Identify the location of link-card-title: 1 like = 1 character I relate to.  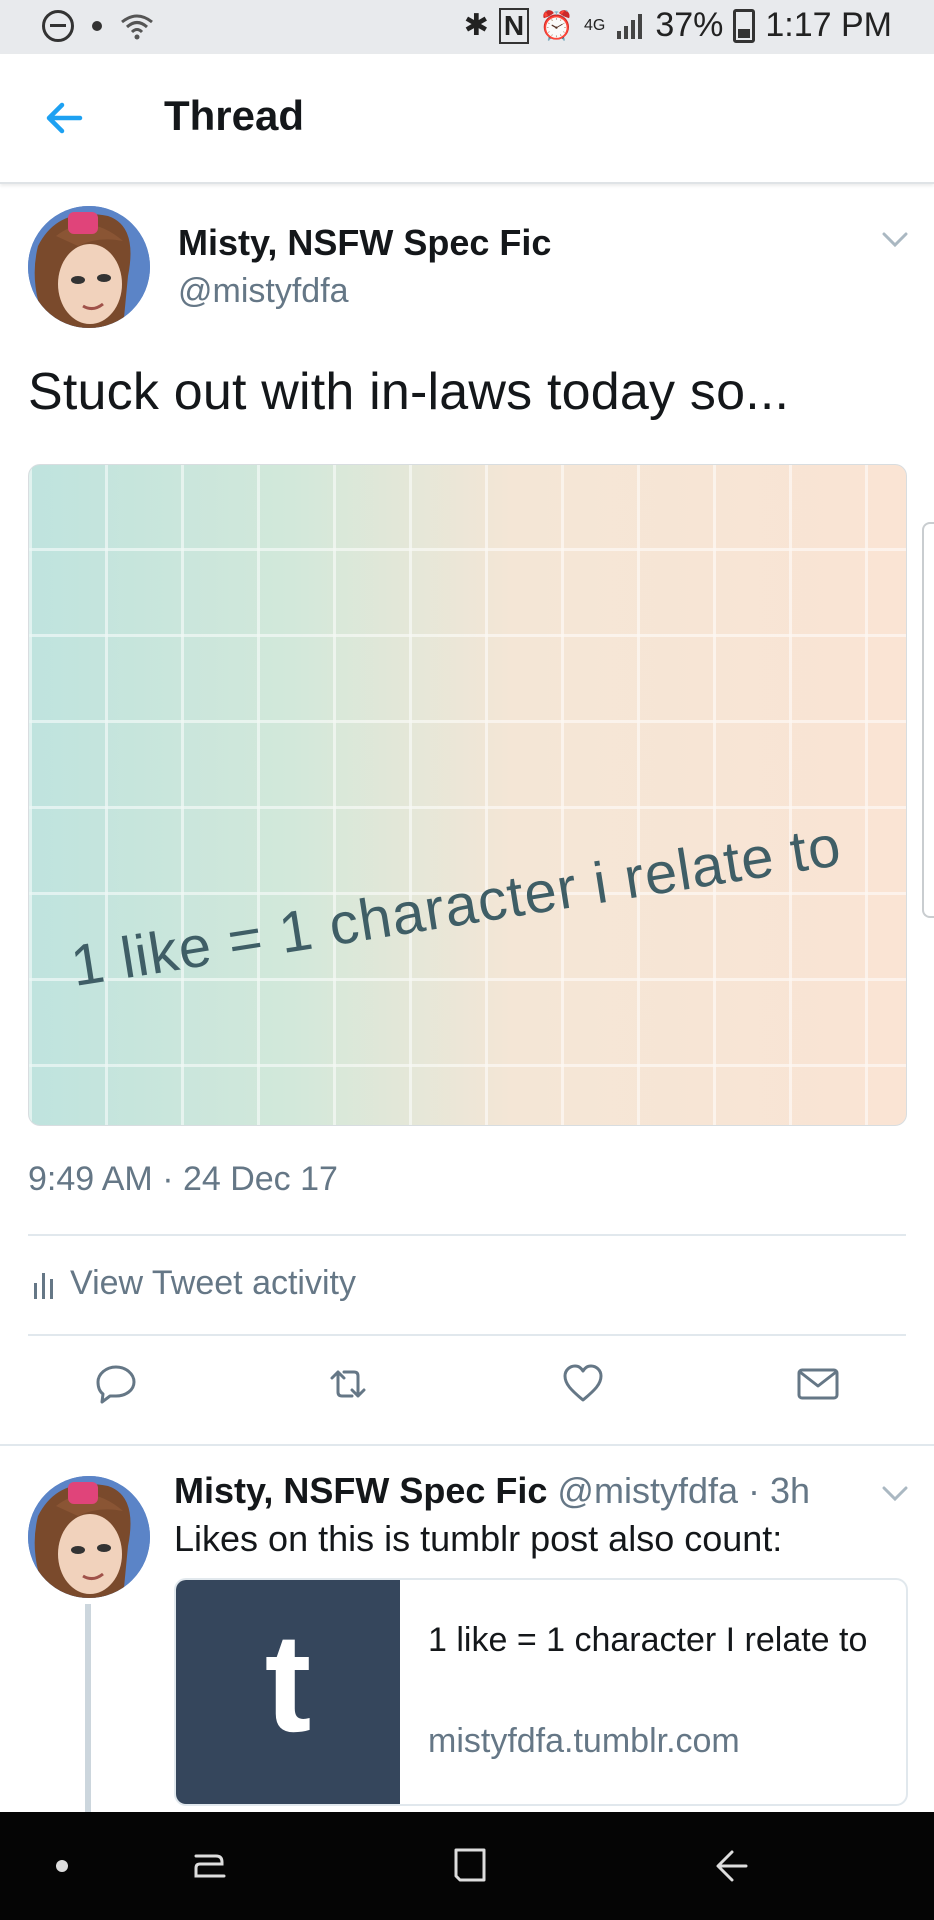
(648, 1640).